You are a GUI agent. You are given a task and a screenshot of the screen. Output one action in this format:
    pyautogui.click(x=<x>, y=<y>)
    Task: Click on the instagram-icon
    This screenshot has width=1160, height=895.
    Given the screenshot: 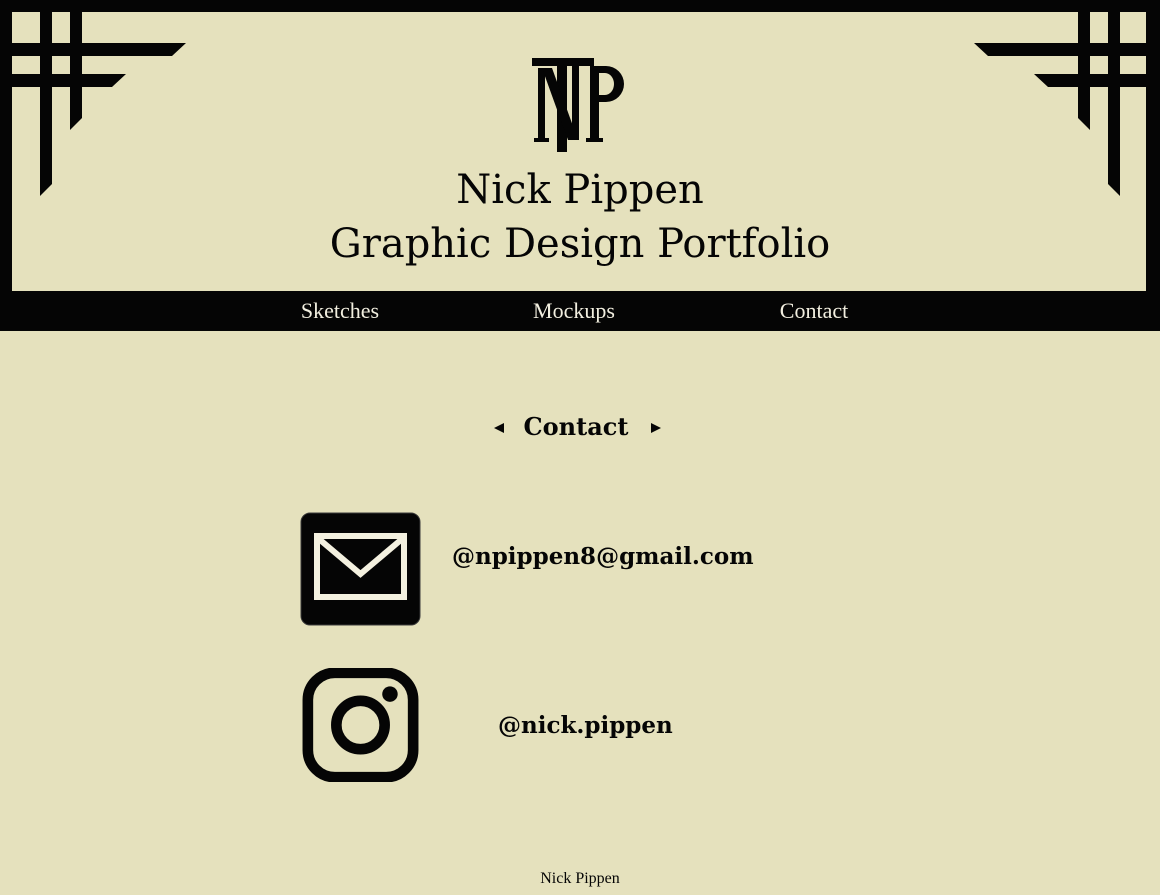 What is the action you would take?
    pyautogui.click(x=360, y=725)
    